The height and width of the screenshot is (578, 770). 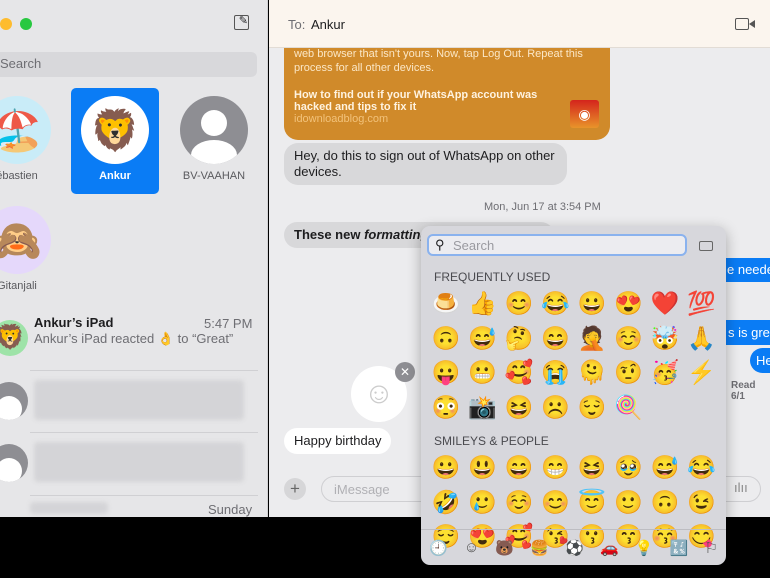 What do you see at coordinates (702, 338) in the screenshot?
I see `emoji-item: 🙏` at bounding box center [702, 338].